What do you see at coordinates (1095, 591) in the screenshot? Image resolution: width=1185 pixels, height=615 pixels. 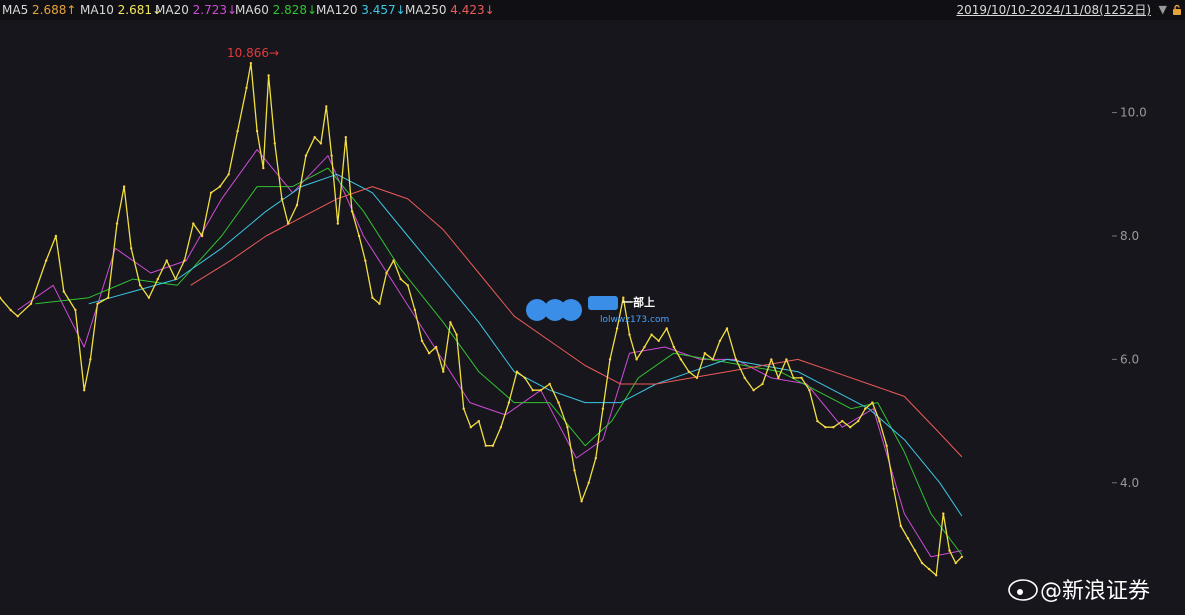 I see `watermark-text: @新浪证券` at bounding box center [1095, 591].